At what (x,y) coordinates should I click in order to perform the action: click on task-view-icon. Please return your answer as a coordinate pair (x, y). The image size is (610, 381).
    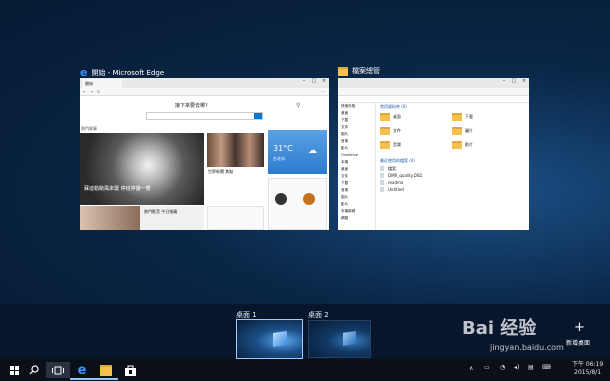
    Looking at the image, I should click on (58, 370).